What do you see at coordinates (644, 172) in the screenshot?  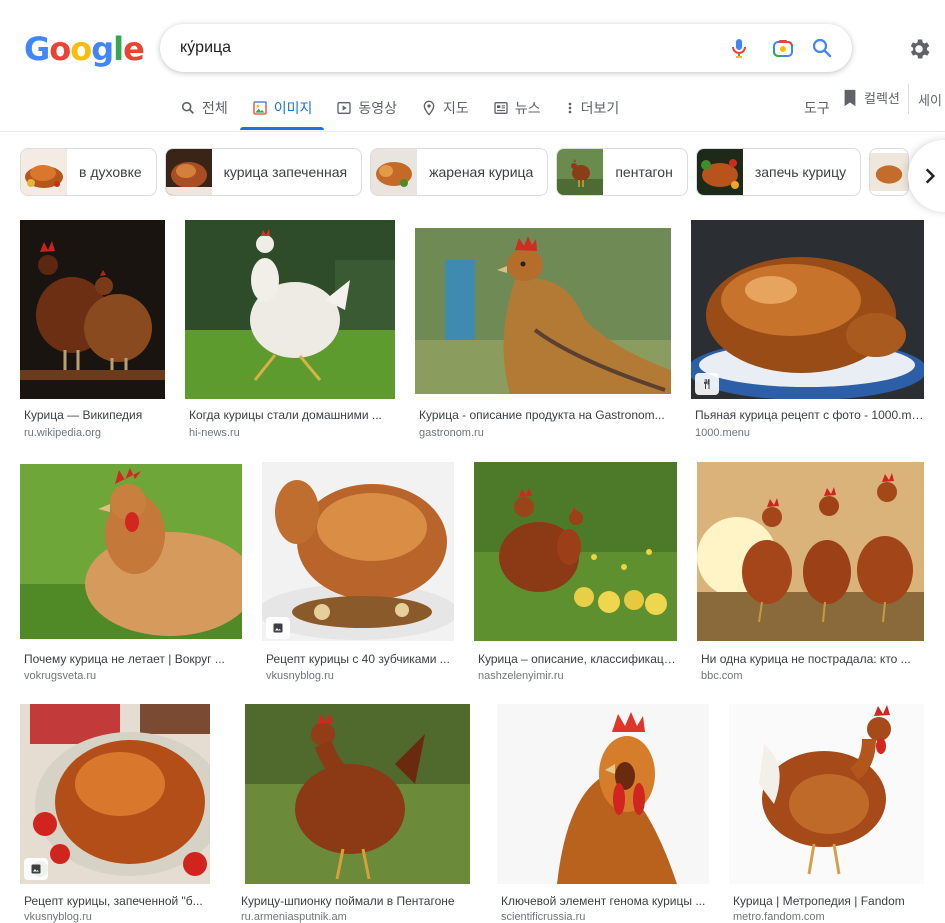 I see `chip-label: пентагон` at bounding box center [644, 172].